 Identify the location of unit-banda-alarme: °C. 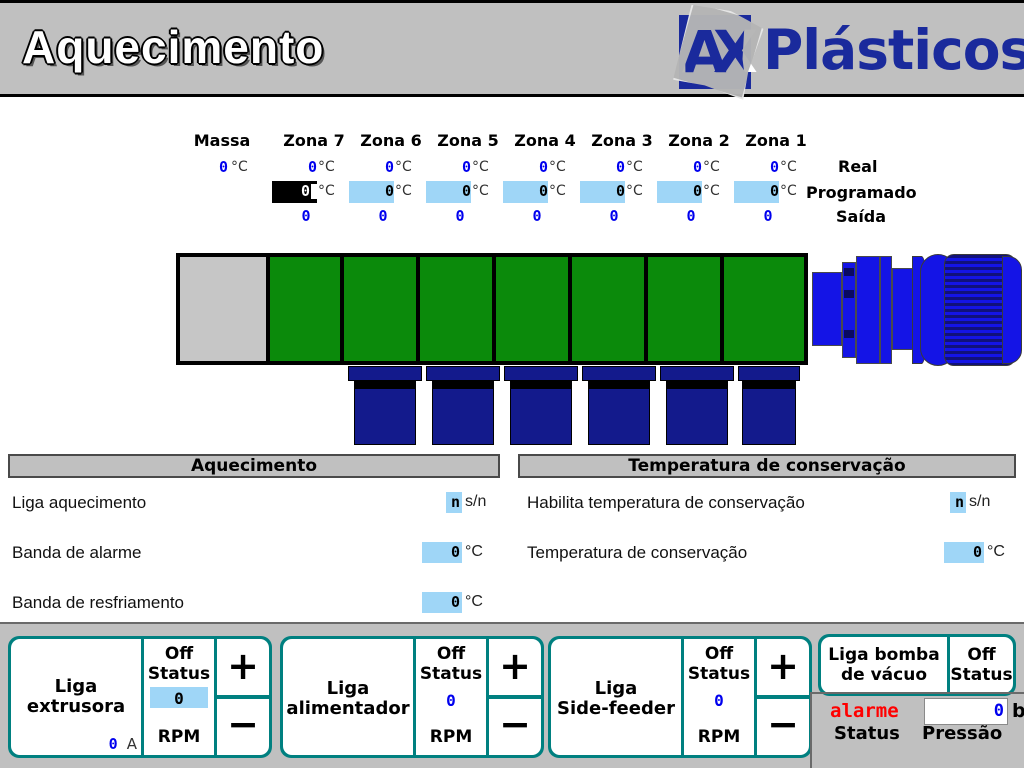
(474, 551).